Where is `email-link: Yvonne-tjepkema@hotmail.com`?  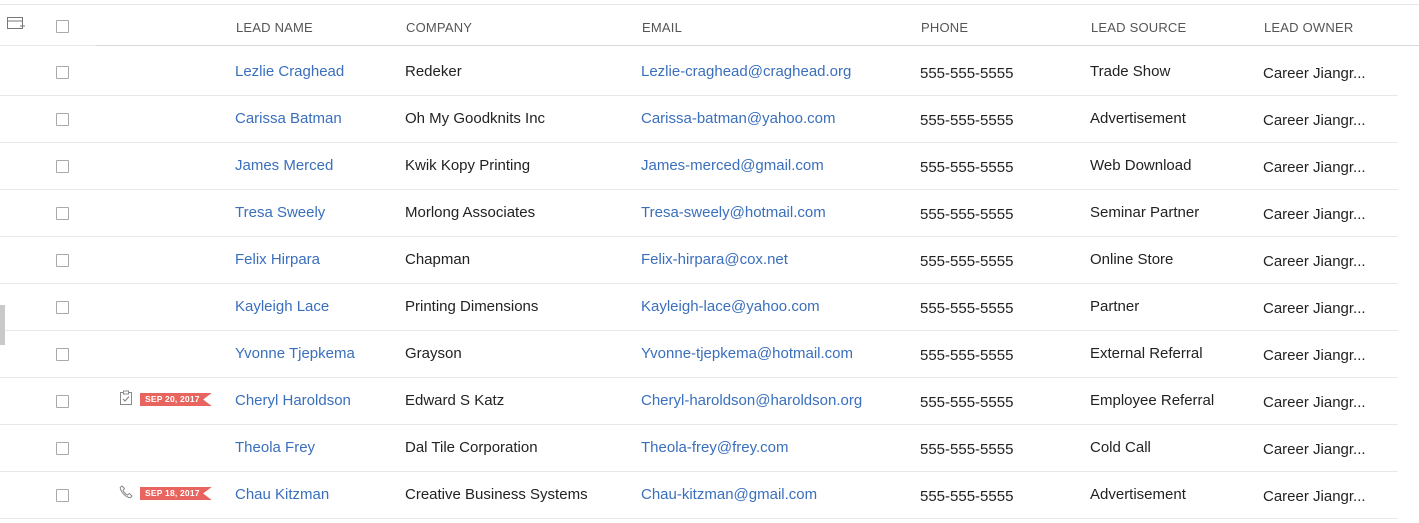
email-link: Yvonne-tjepkema@hotmail.com is located at coordinates (747, 353).